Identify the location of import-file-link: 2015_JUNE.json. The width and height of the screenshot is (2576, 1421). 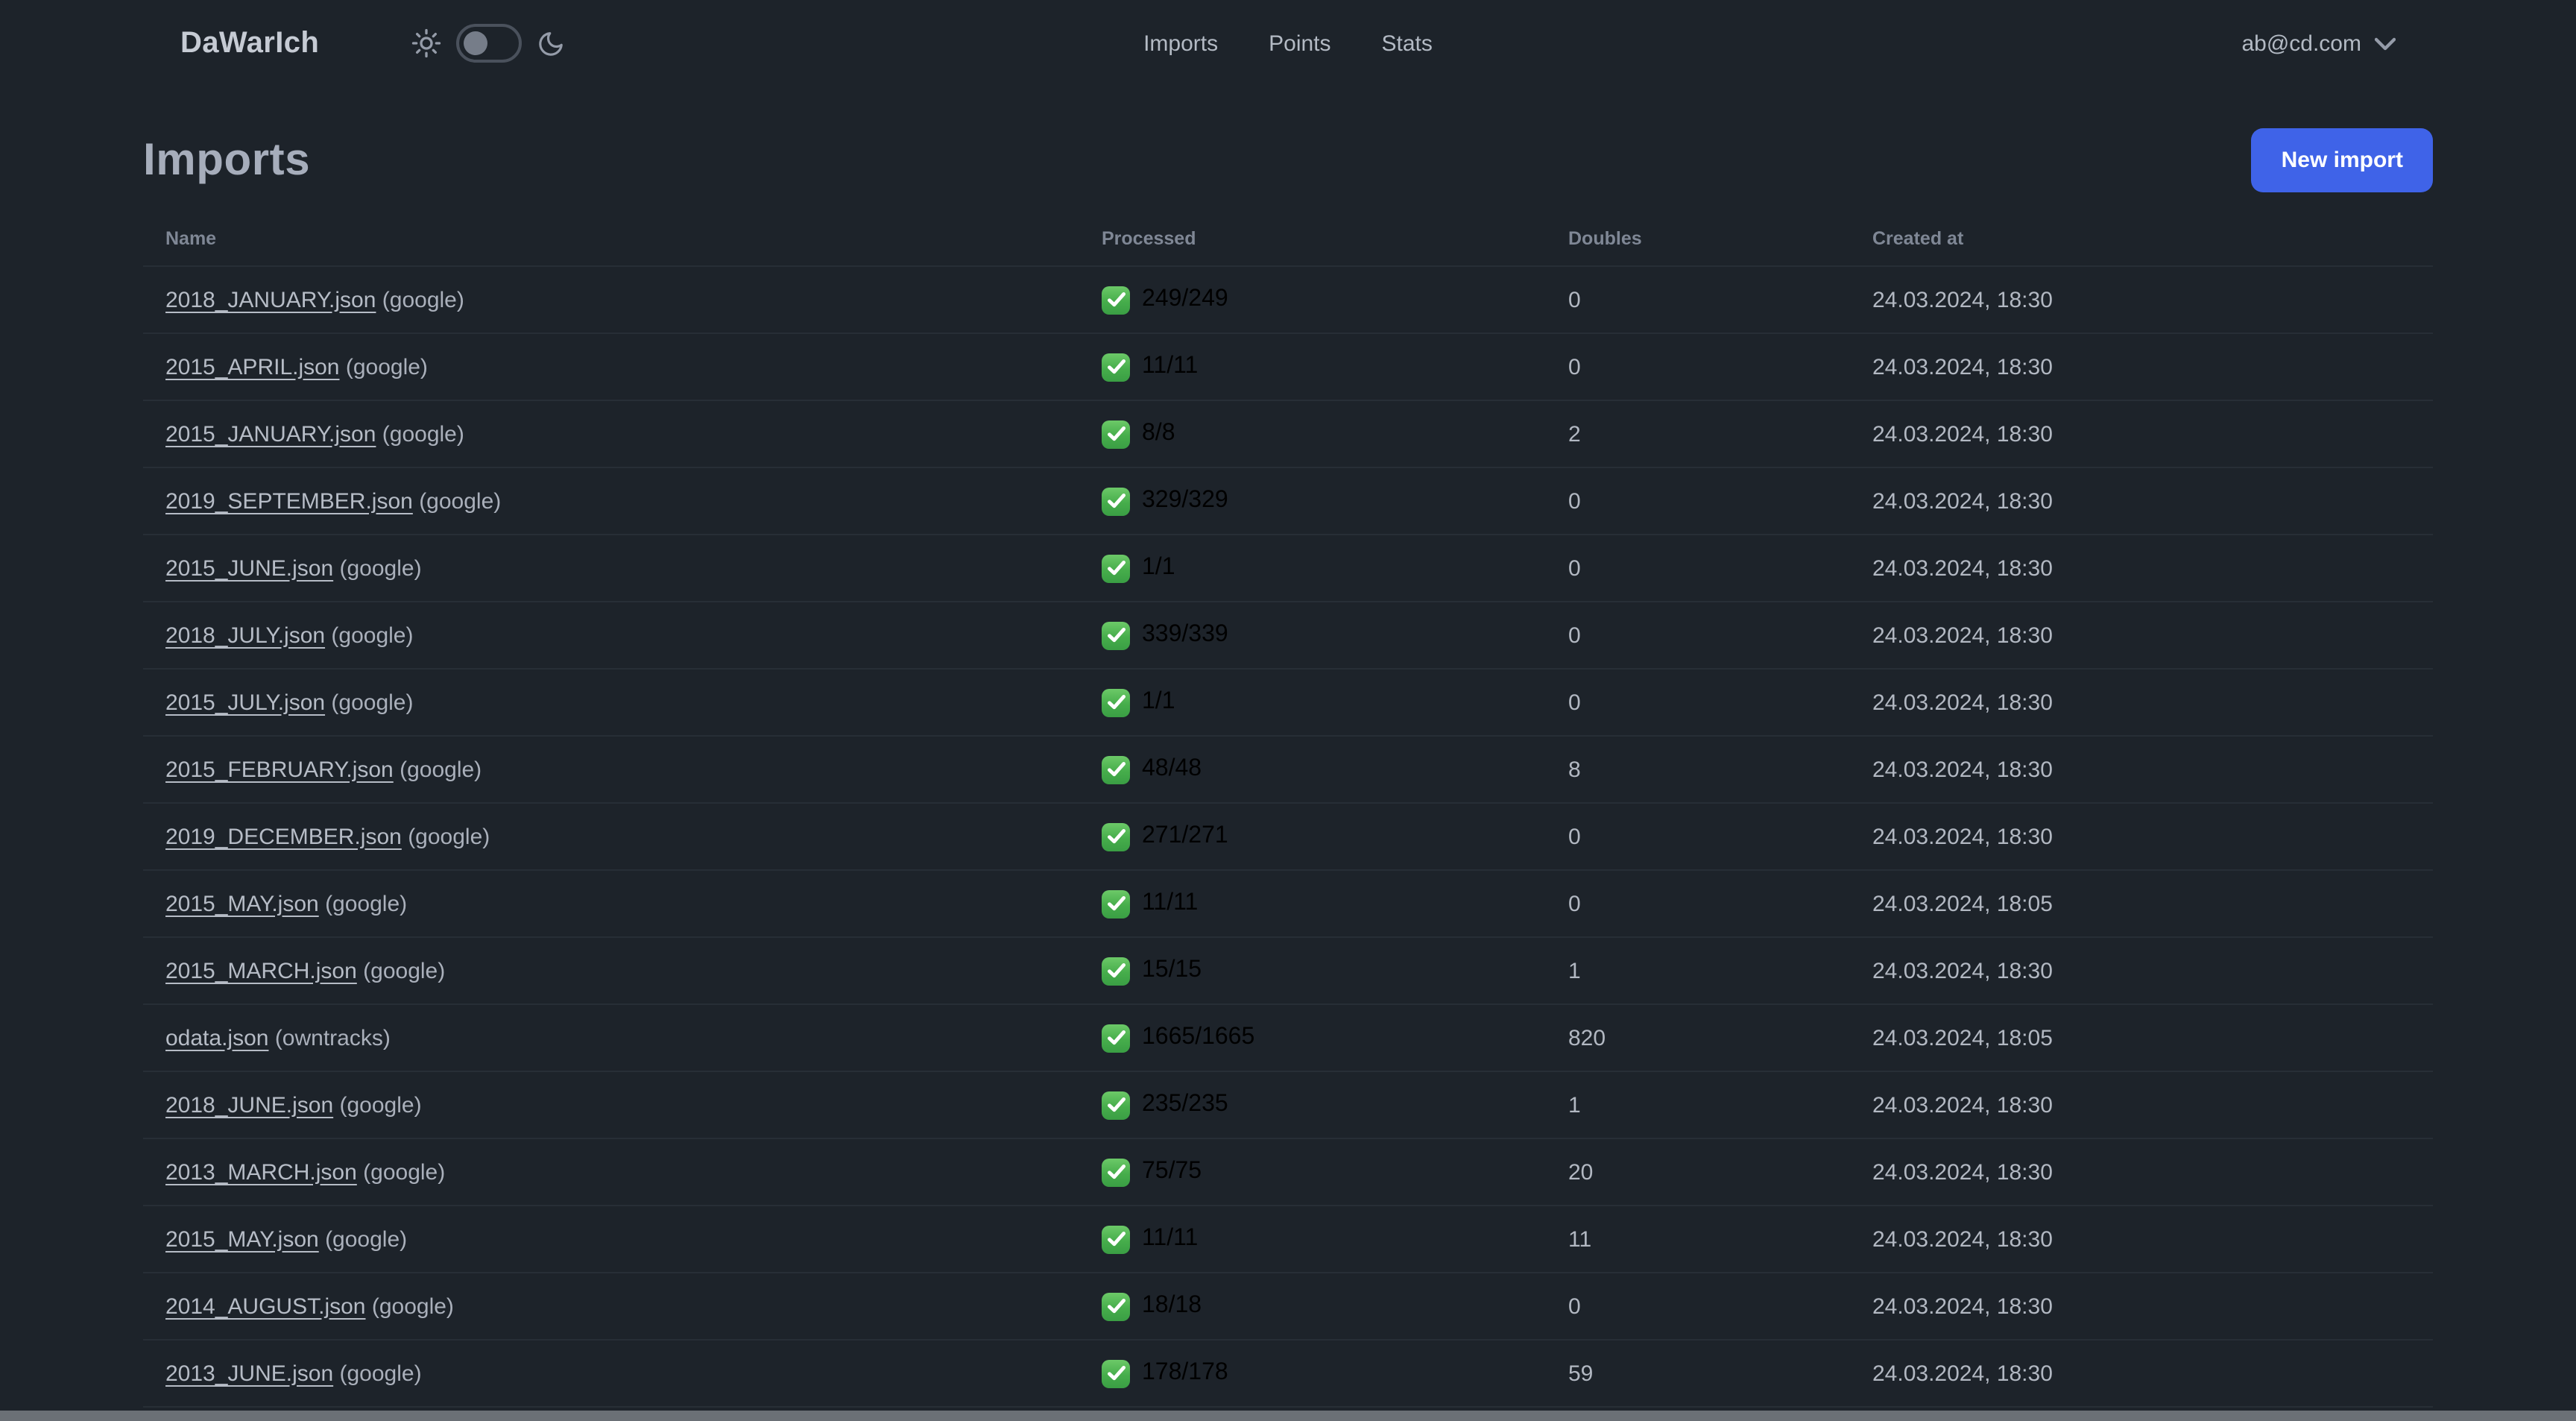
(249, 568).